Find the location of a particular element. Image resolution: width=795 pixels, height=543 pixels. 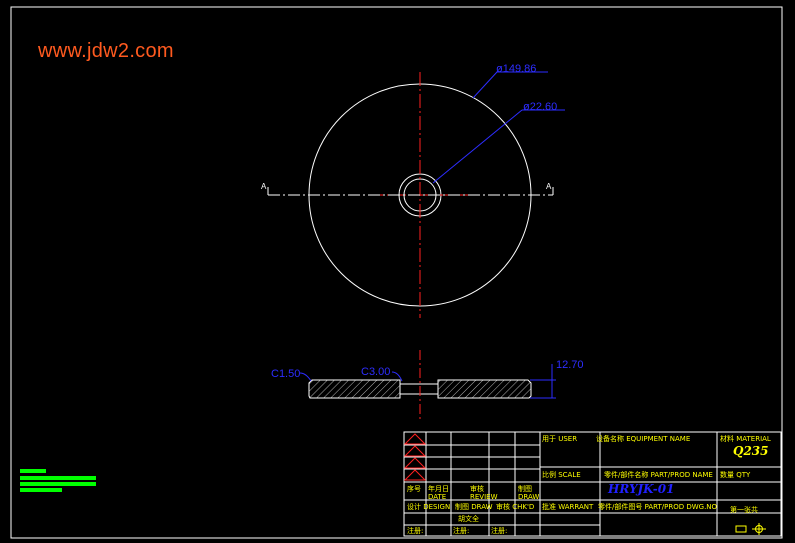

projection-symbol-icon is located at coordinates (750, 529).